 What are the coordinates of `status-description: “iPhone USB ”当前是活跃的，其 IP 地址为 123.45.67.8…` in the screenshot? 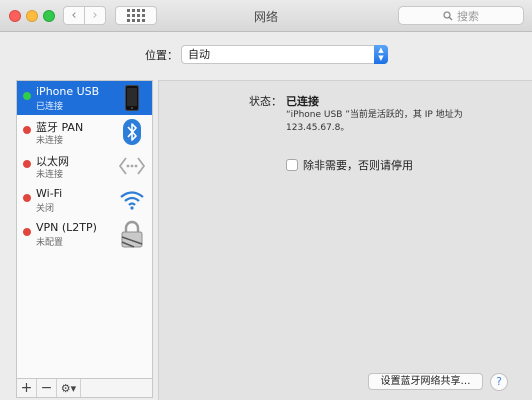 It's located at (374, 121).